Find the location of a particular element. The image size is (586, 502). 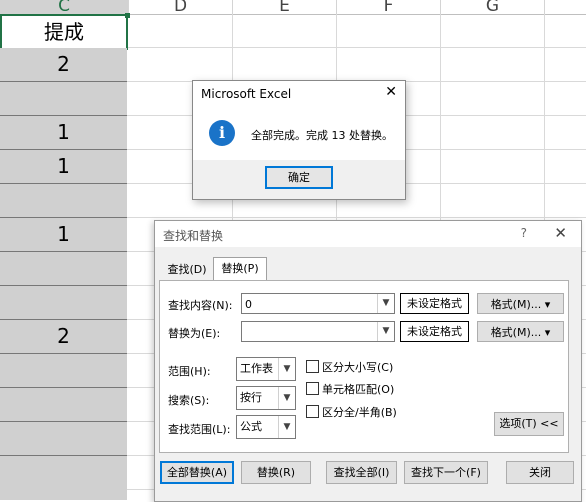

column-header-h is located at coordinates (565, 7).